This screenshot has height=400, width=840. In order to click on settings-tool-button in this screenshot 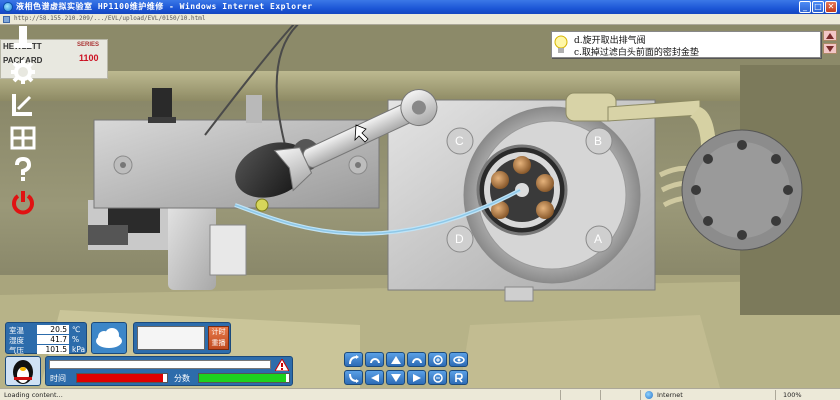, I will do `click(23, 72)`.